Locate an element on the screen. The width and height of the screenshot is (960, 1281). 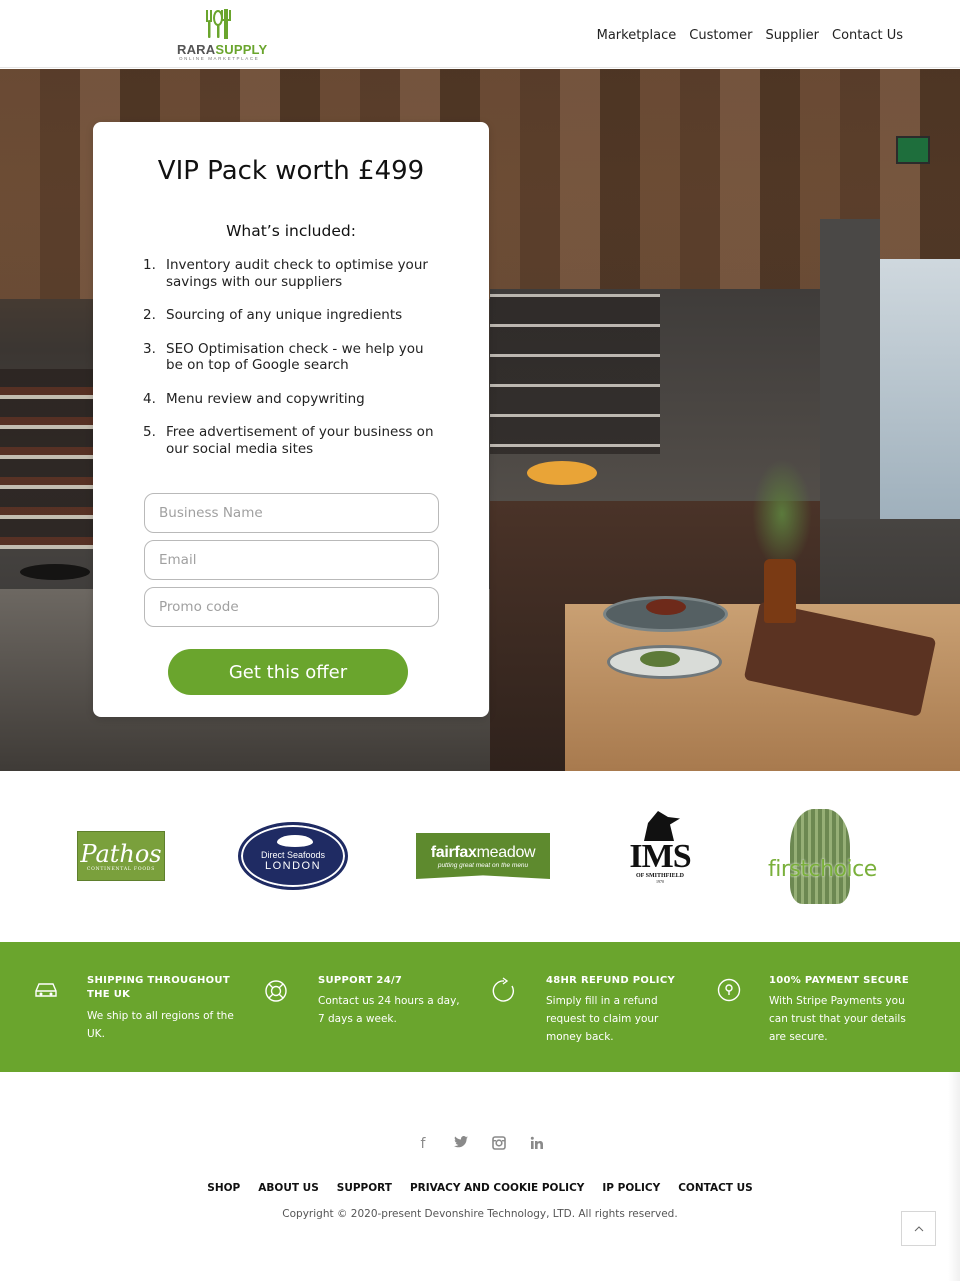
list-item: 4. Menu review and copywriting is located at coordinates (293, 399).